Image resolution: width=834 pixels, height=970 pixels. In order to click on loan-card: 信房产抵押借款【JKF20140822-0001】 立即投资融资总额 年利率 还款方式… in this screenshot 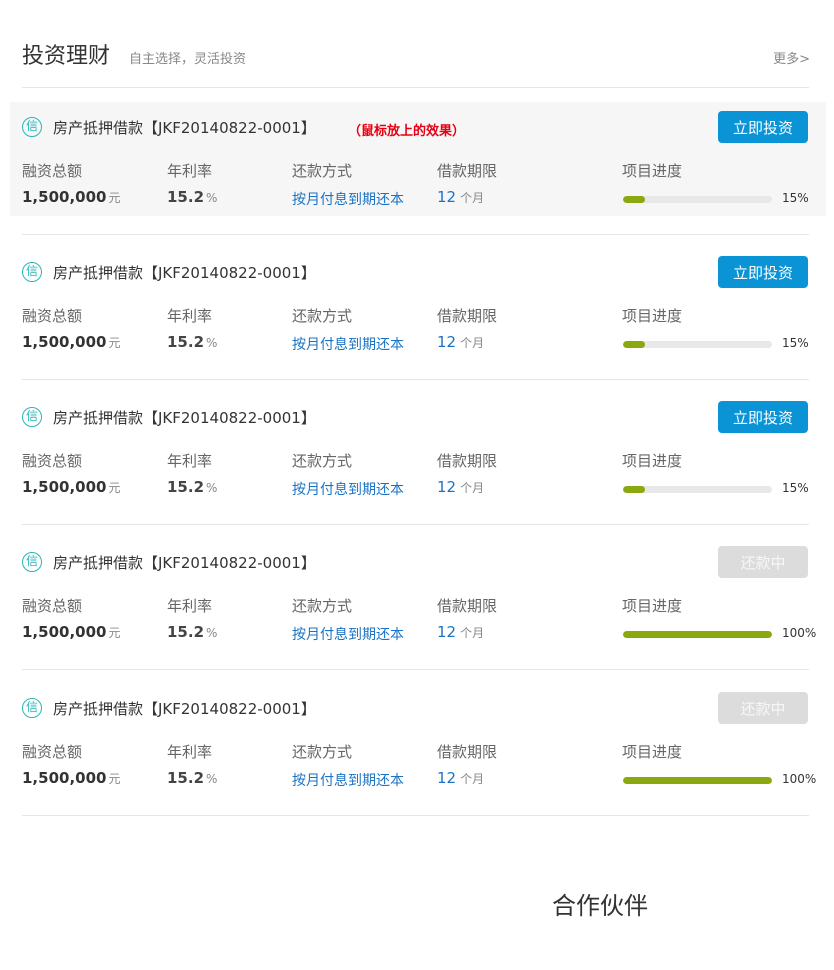, I will do `click(418, 313)`.